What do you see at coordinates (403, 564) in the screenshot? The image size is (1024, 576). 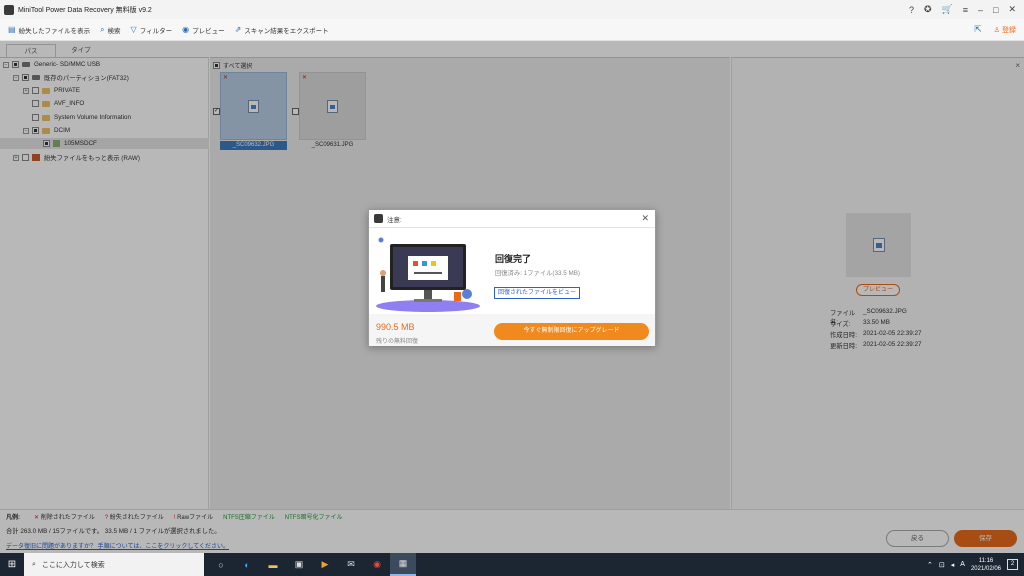 I see `minitool-taskbar-icon: ▦` at bounding box center [403, 564].